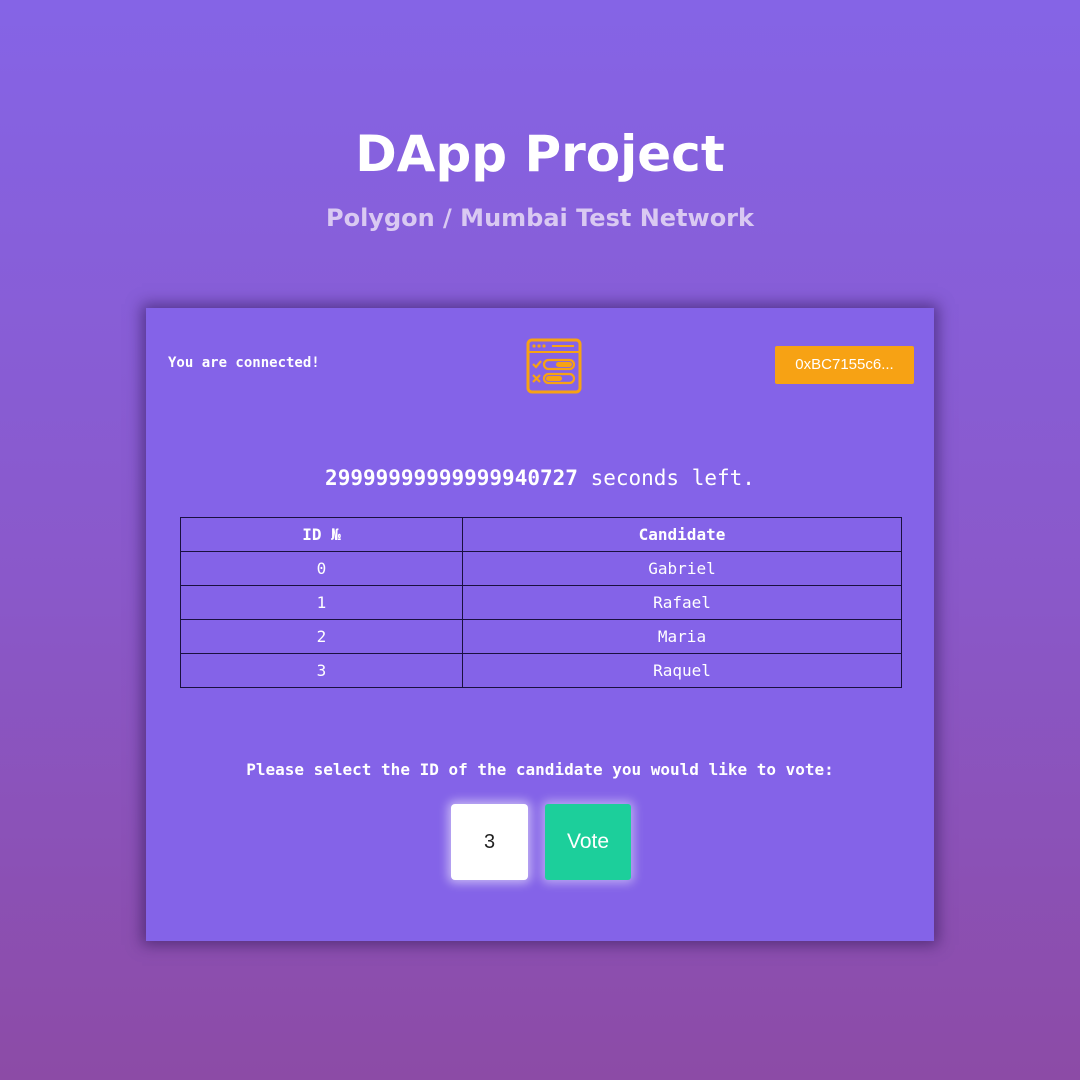 The width and height of the screenshot is (1080, 1080). I want to click on countdown-suffix: seconds left., so click(672, 478).